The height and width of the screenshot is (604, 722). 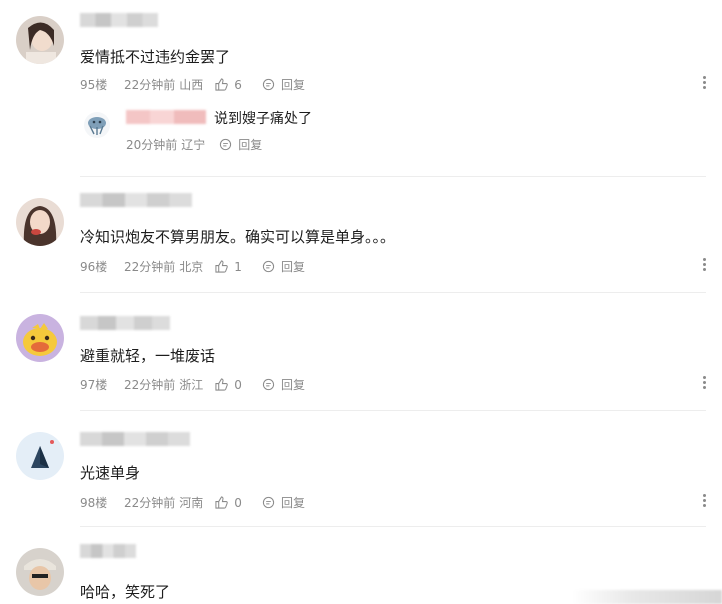 What do you see at coordinates (97, 125) in the screenshot?
I see `reply-user-avatar` at bounding box center [97, 125].